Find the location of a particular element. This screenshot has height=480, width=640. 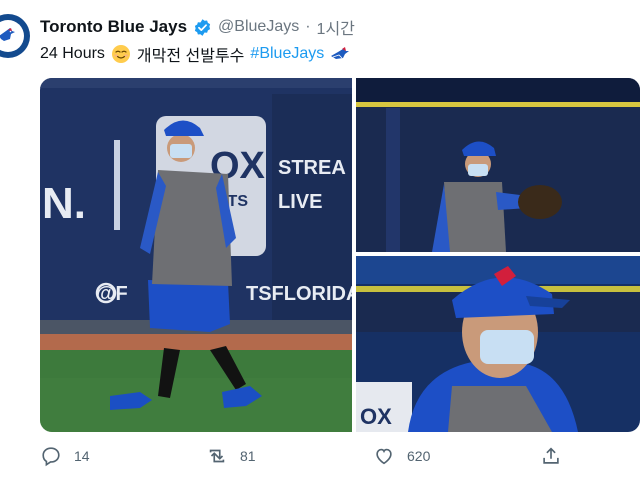

tweet-header: Toronto Blue Jays @BlueJays · 1시간 is located at coordinates (197, 27).